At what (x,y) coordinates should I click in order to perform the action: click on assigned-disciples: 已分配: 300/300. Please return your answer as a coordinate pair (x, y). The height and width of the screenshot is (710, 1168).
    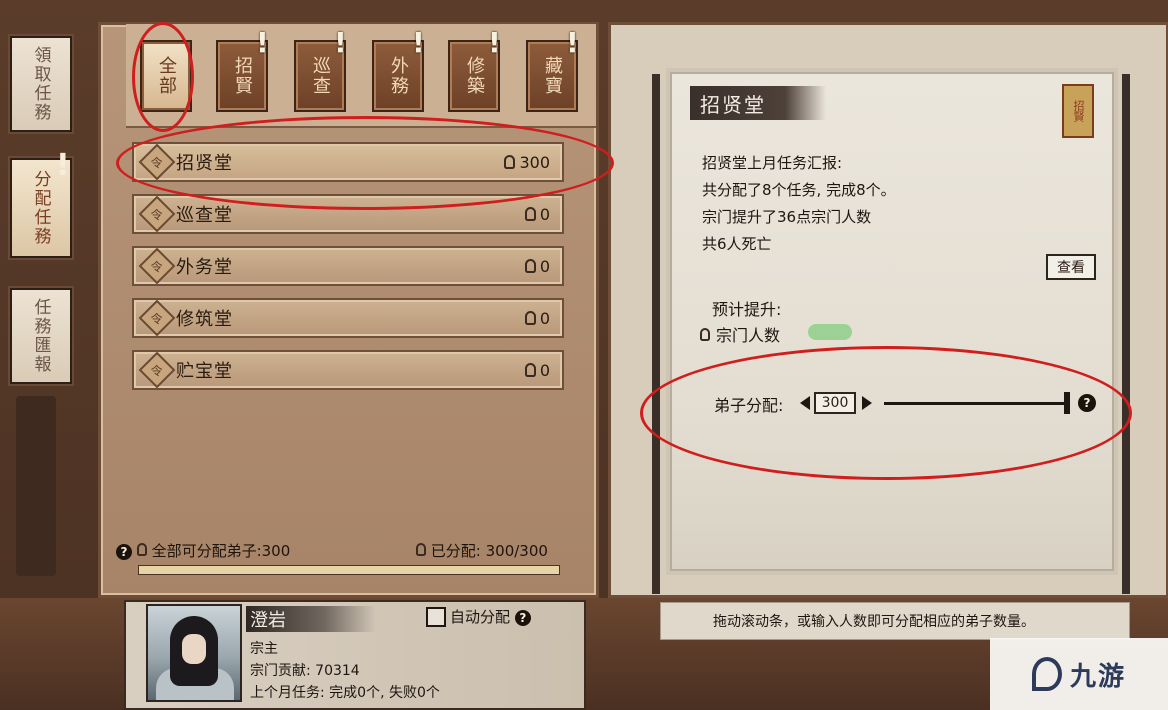
    Looking at the image, I should click on (489, 551).